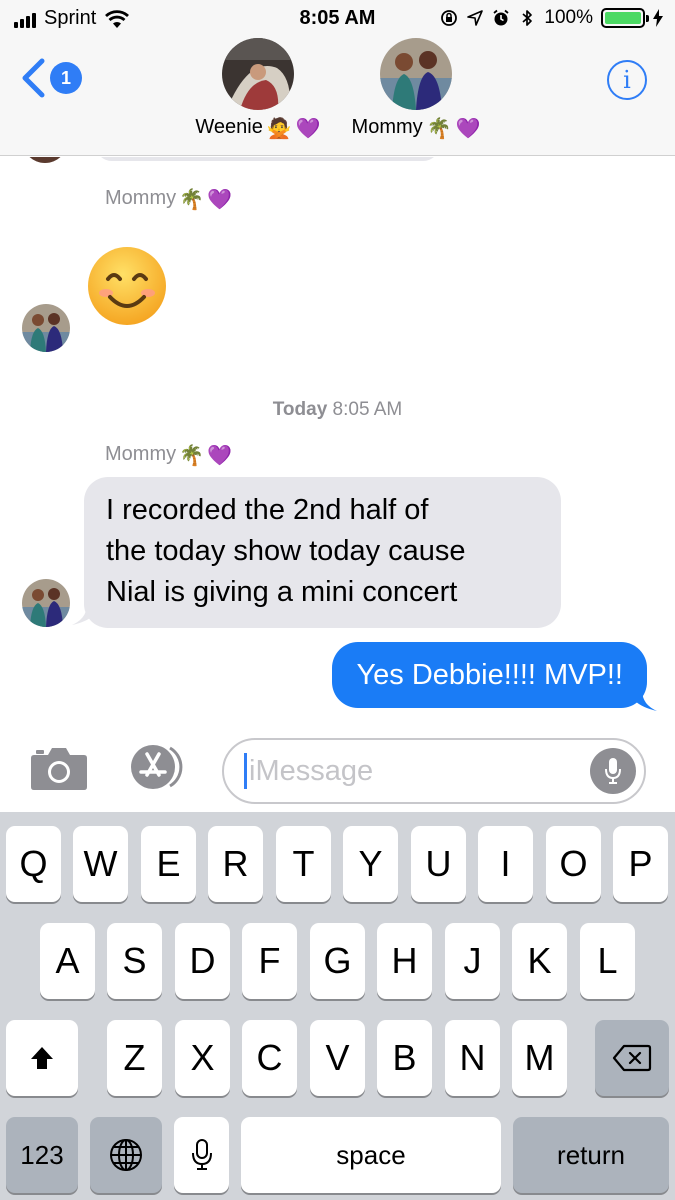 This screenshot has height=1200, width=675. I want to click on battery-percent: 100%, so click(568, 17).